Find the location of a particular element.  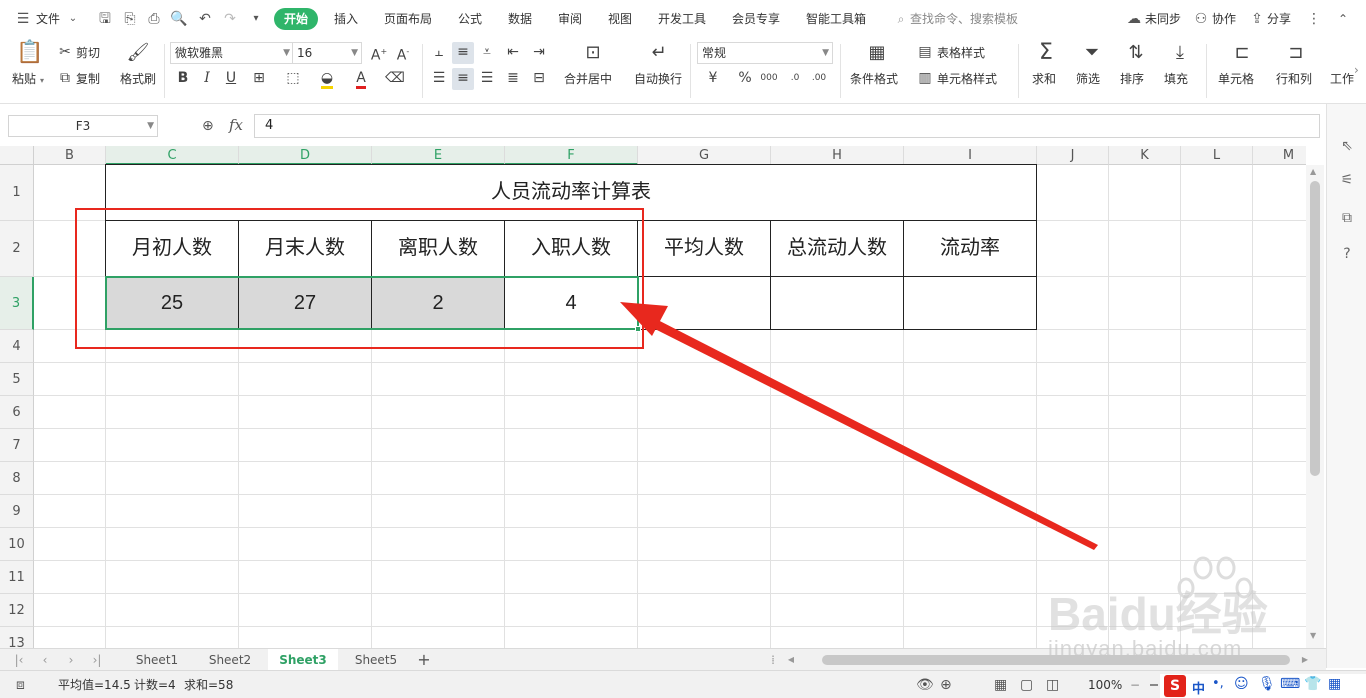

increase-indent-icon: ⇥ is located at coordinates (539, 53).